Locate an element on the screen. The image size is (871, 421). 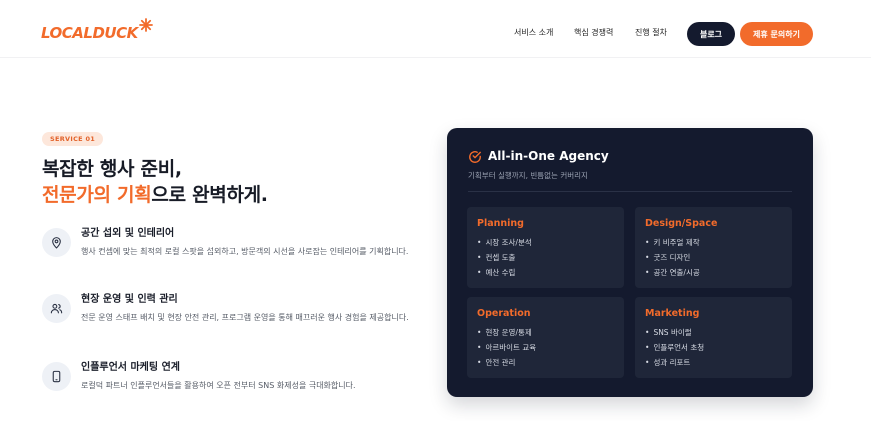
cell-list: 시장 조사/분석 컨셉 도출 예산 수립 is located at coordinates (504, 257).